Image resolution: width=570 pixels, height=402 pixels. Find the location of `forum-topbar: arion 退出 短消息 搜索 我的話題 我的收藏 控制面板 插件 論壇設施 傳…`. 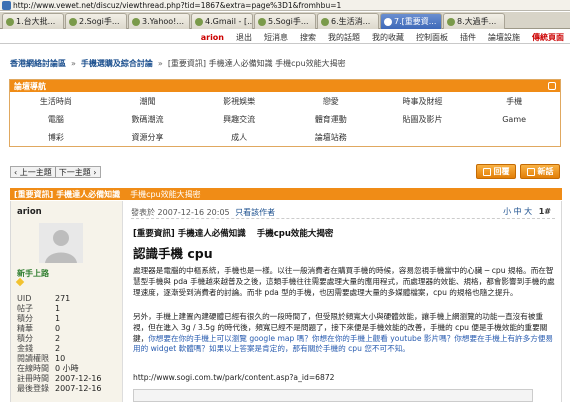

forum-topbar: arion 退出 短消息 搜索 我的話題 我的收藏 控制面板 插件 論壇設施 傳… is located at coordinates (285, 37).